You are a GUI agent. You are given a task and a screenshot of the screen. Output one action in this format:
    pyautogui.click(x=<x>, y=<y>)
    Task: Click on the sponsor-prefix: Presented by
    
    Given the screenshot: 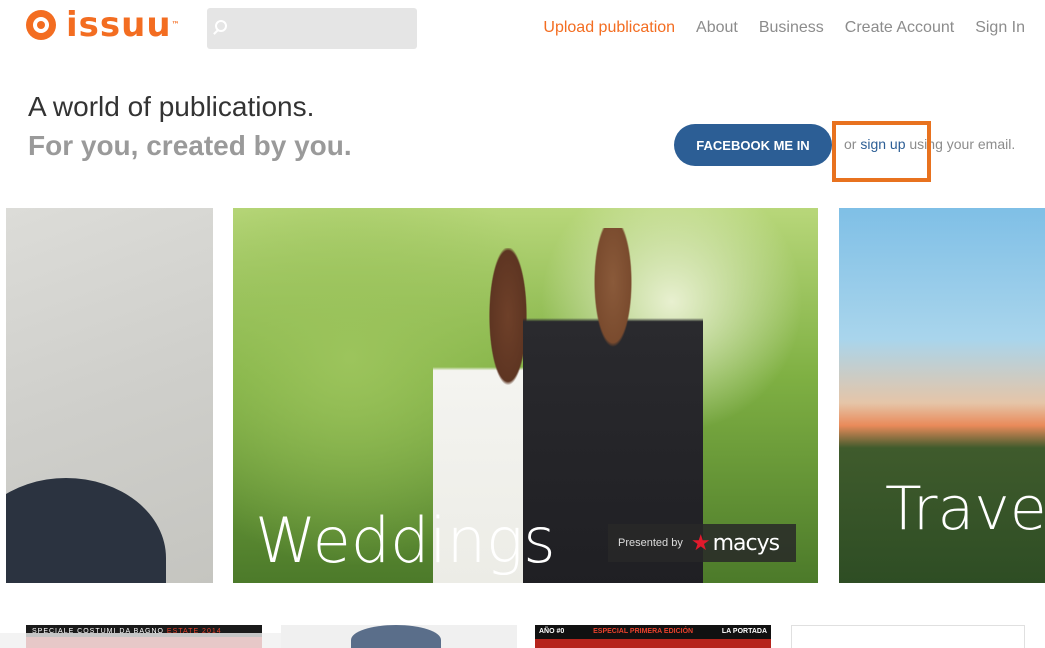 What is the action you would take?
    pyautogui.click(x=650, y=543)
    